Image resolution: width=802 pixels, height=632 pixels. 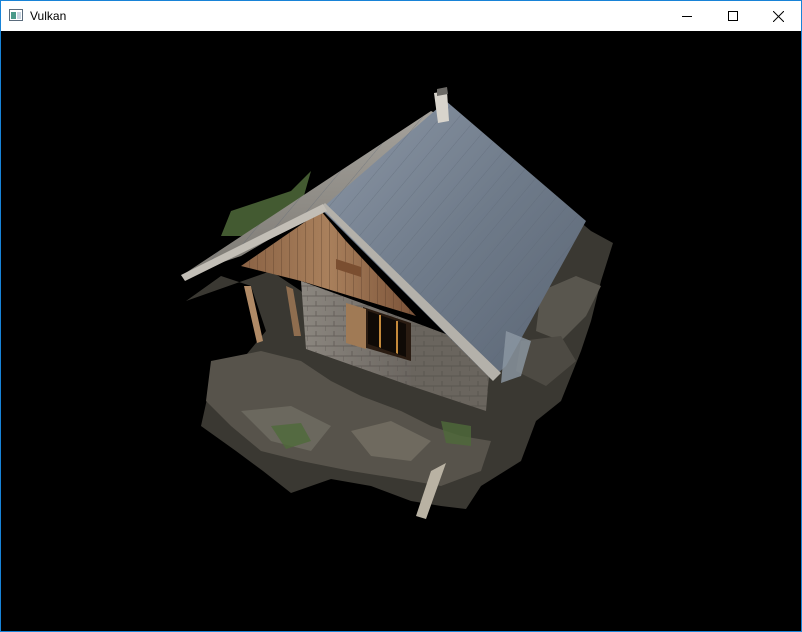 I want to click on minimize-icon, so click(x=687, y=16).